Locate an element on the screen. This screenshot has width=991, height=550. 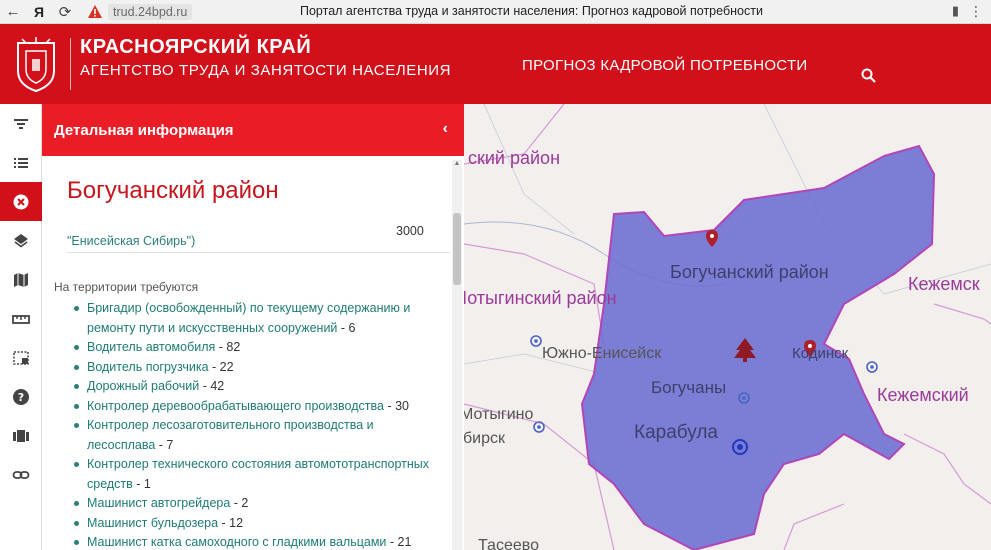
map-label-district: Кежемский is located at coordinates (923, 395).